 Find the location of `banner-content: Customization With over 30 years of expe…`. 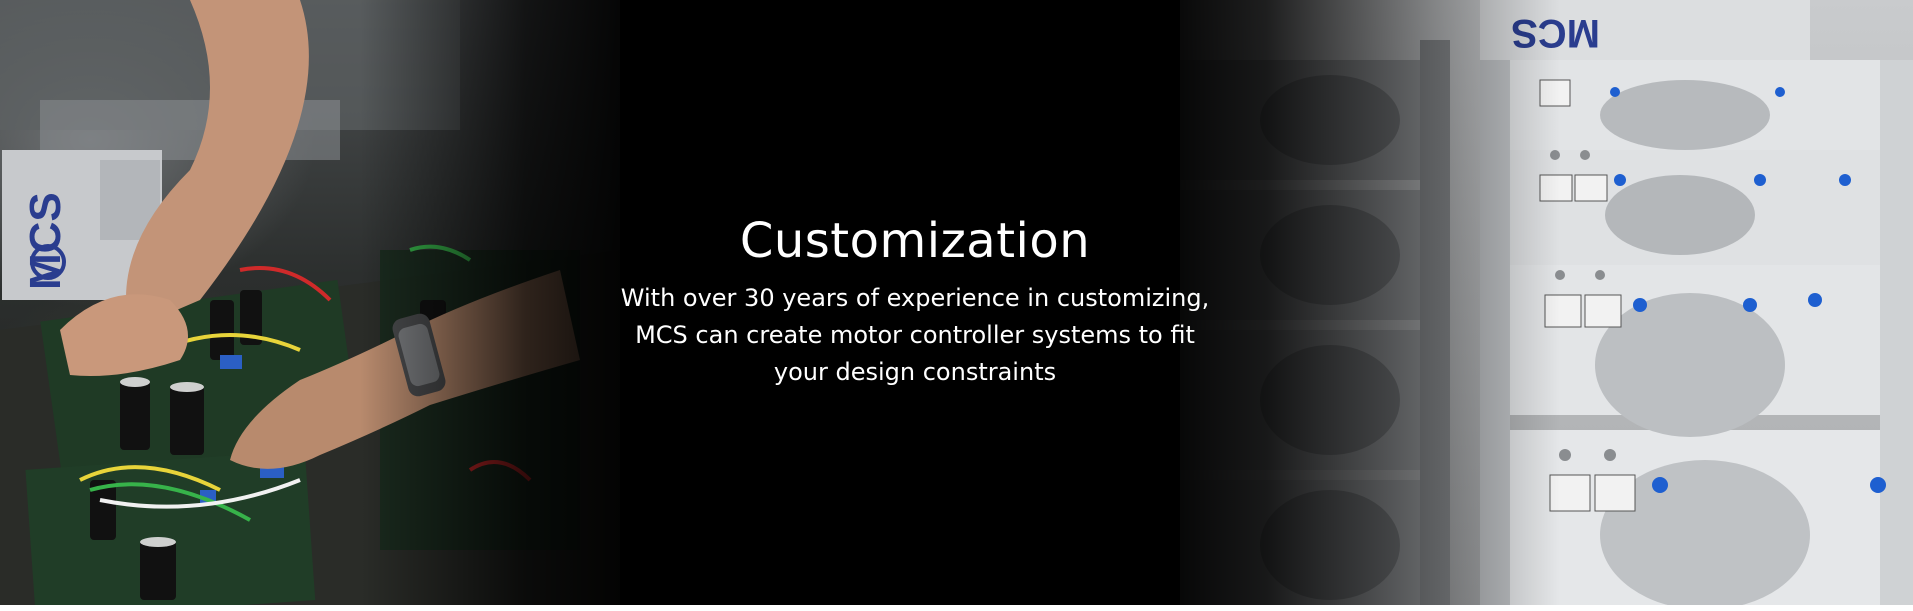

banner-content: Customization With over 30 years of expe… is located at coordinates (915, 303).